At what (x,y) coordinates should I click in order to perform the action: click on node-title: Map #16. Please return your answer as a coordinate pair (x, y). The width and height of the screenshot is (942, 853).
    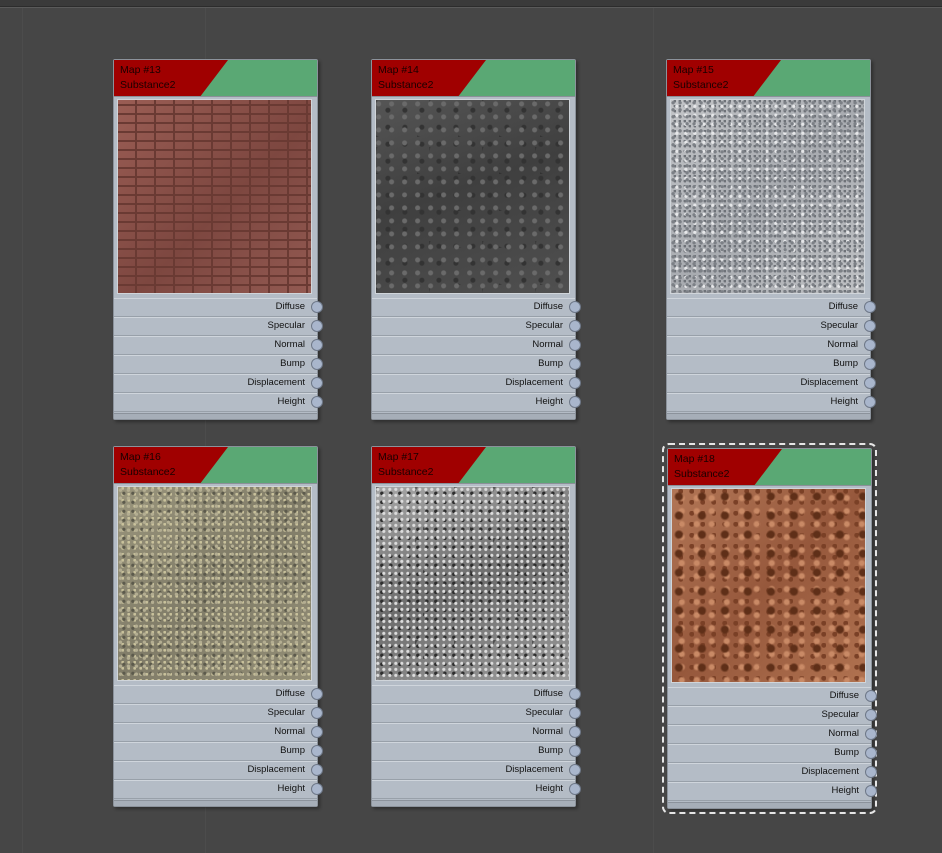
    Looking at the image, I should click on (140, 457).